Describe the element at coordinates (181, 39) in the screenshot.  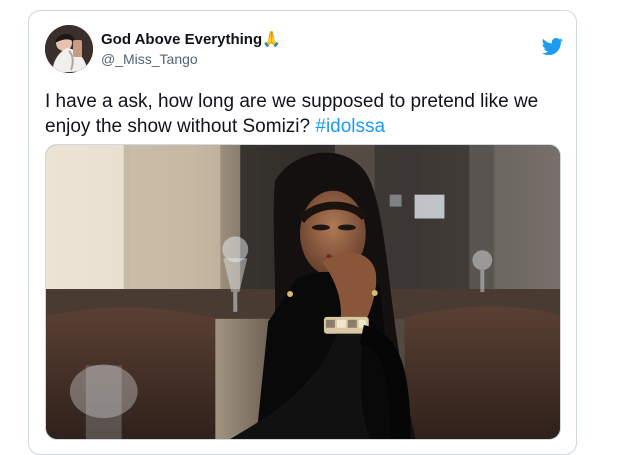
I see `display-name-text: God Above Everything` at that location.